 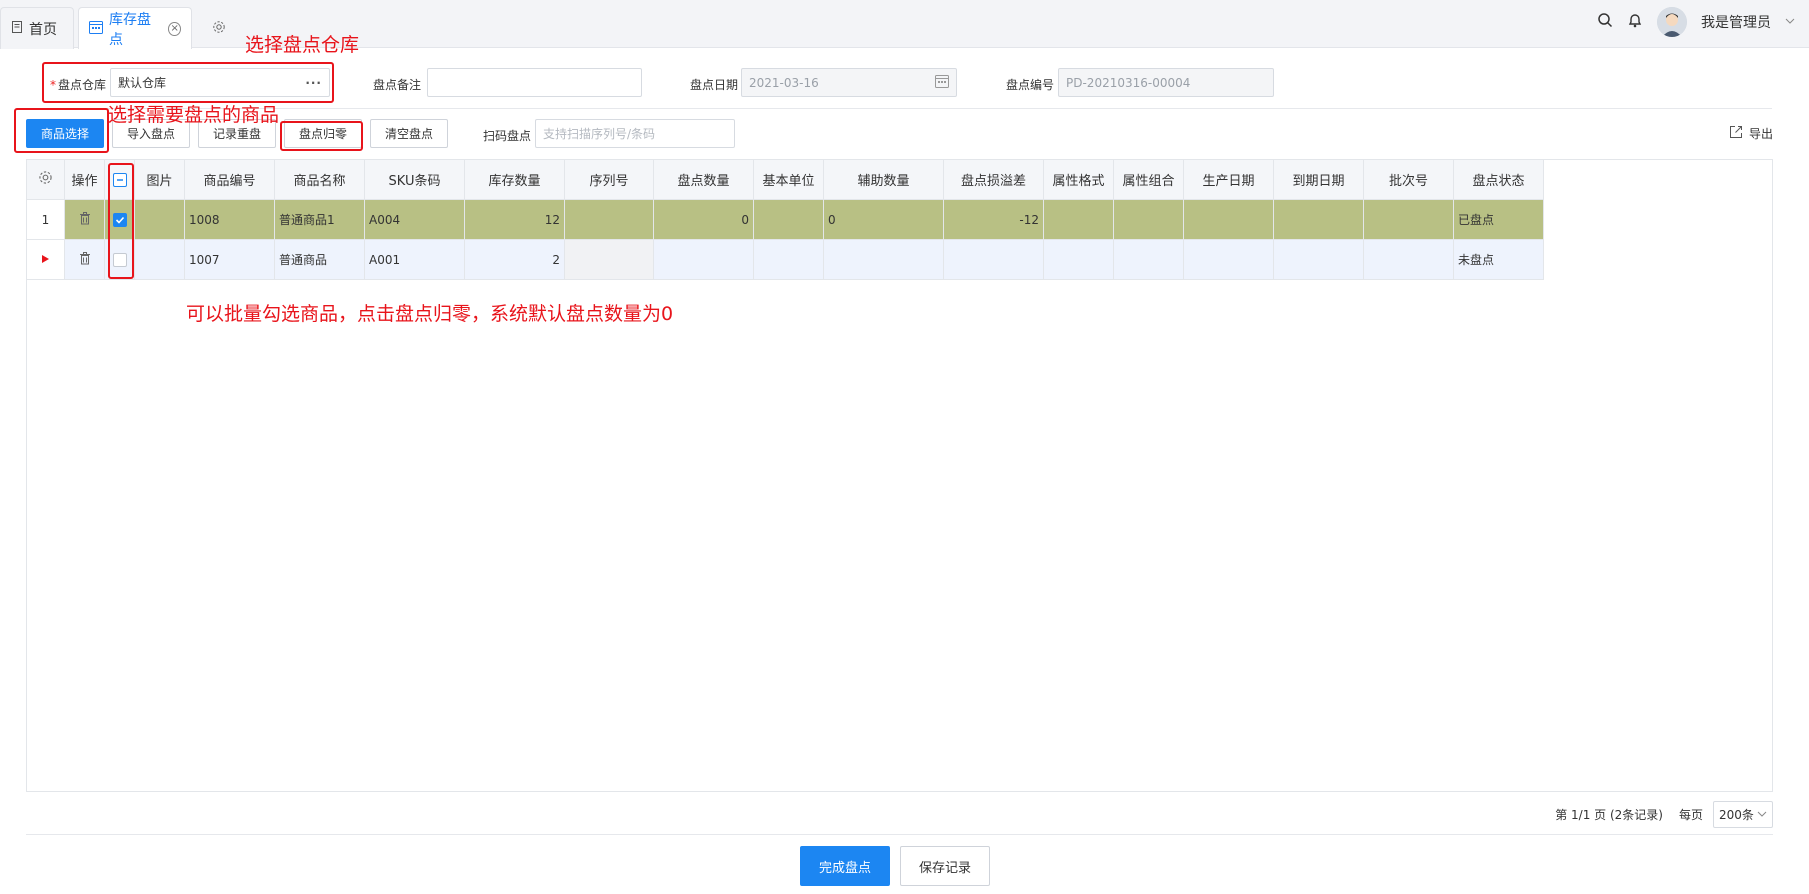 I want to click on finish-count-button: 完成盘点, so click(x=845, y=866).